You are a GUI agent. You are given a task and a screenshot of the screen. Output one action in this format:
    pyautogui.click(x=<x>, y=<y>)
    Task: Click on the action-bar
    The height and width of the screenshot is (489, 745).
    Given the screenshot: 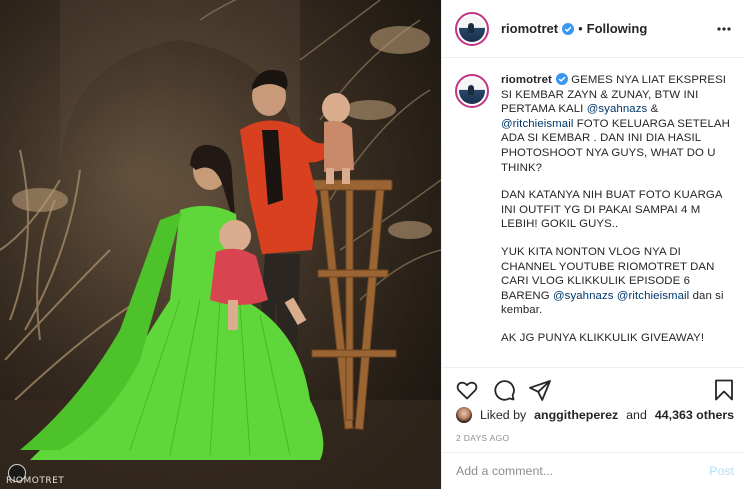 What is the action you would take?
    pyautogui.click(x=593, y=387)
    